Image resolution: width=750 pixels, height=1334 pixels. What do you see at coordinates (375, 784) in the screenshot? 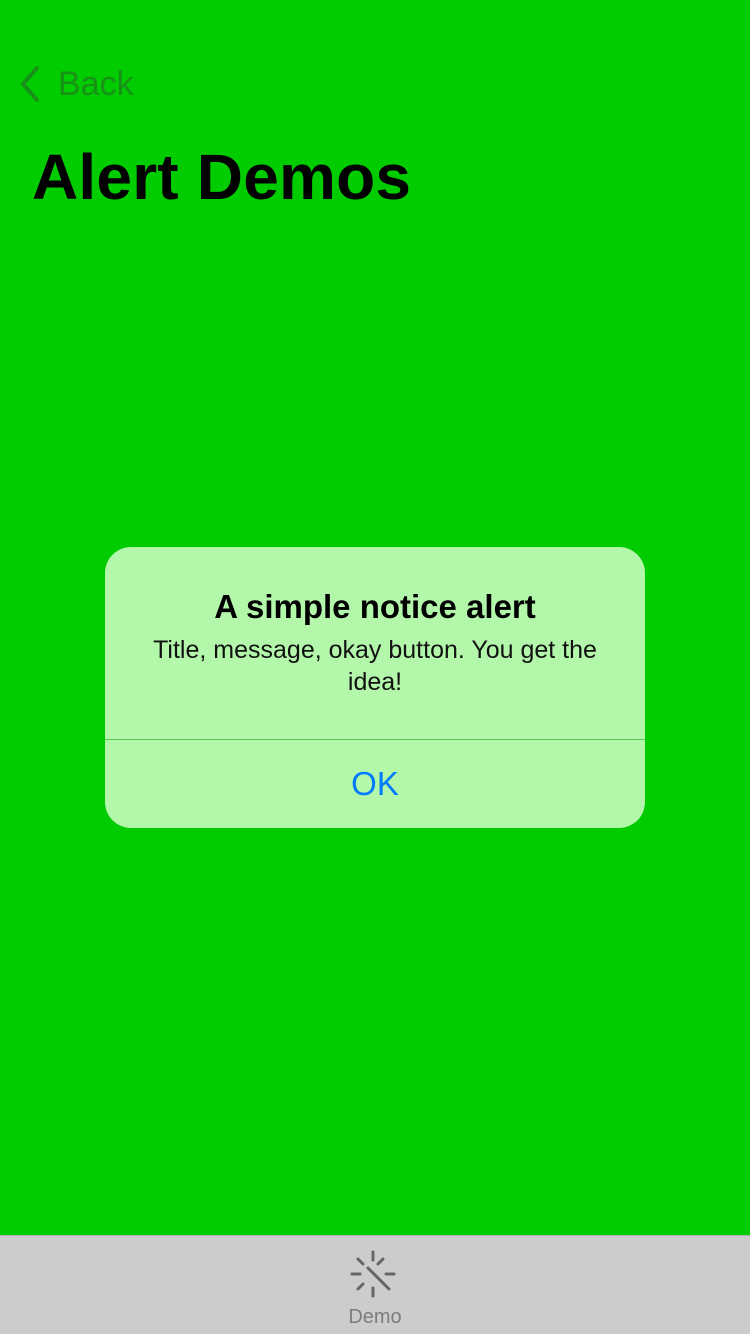
I see `ok-button: OK` at bounding box center [375, 784].